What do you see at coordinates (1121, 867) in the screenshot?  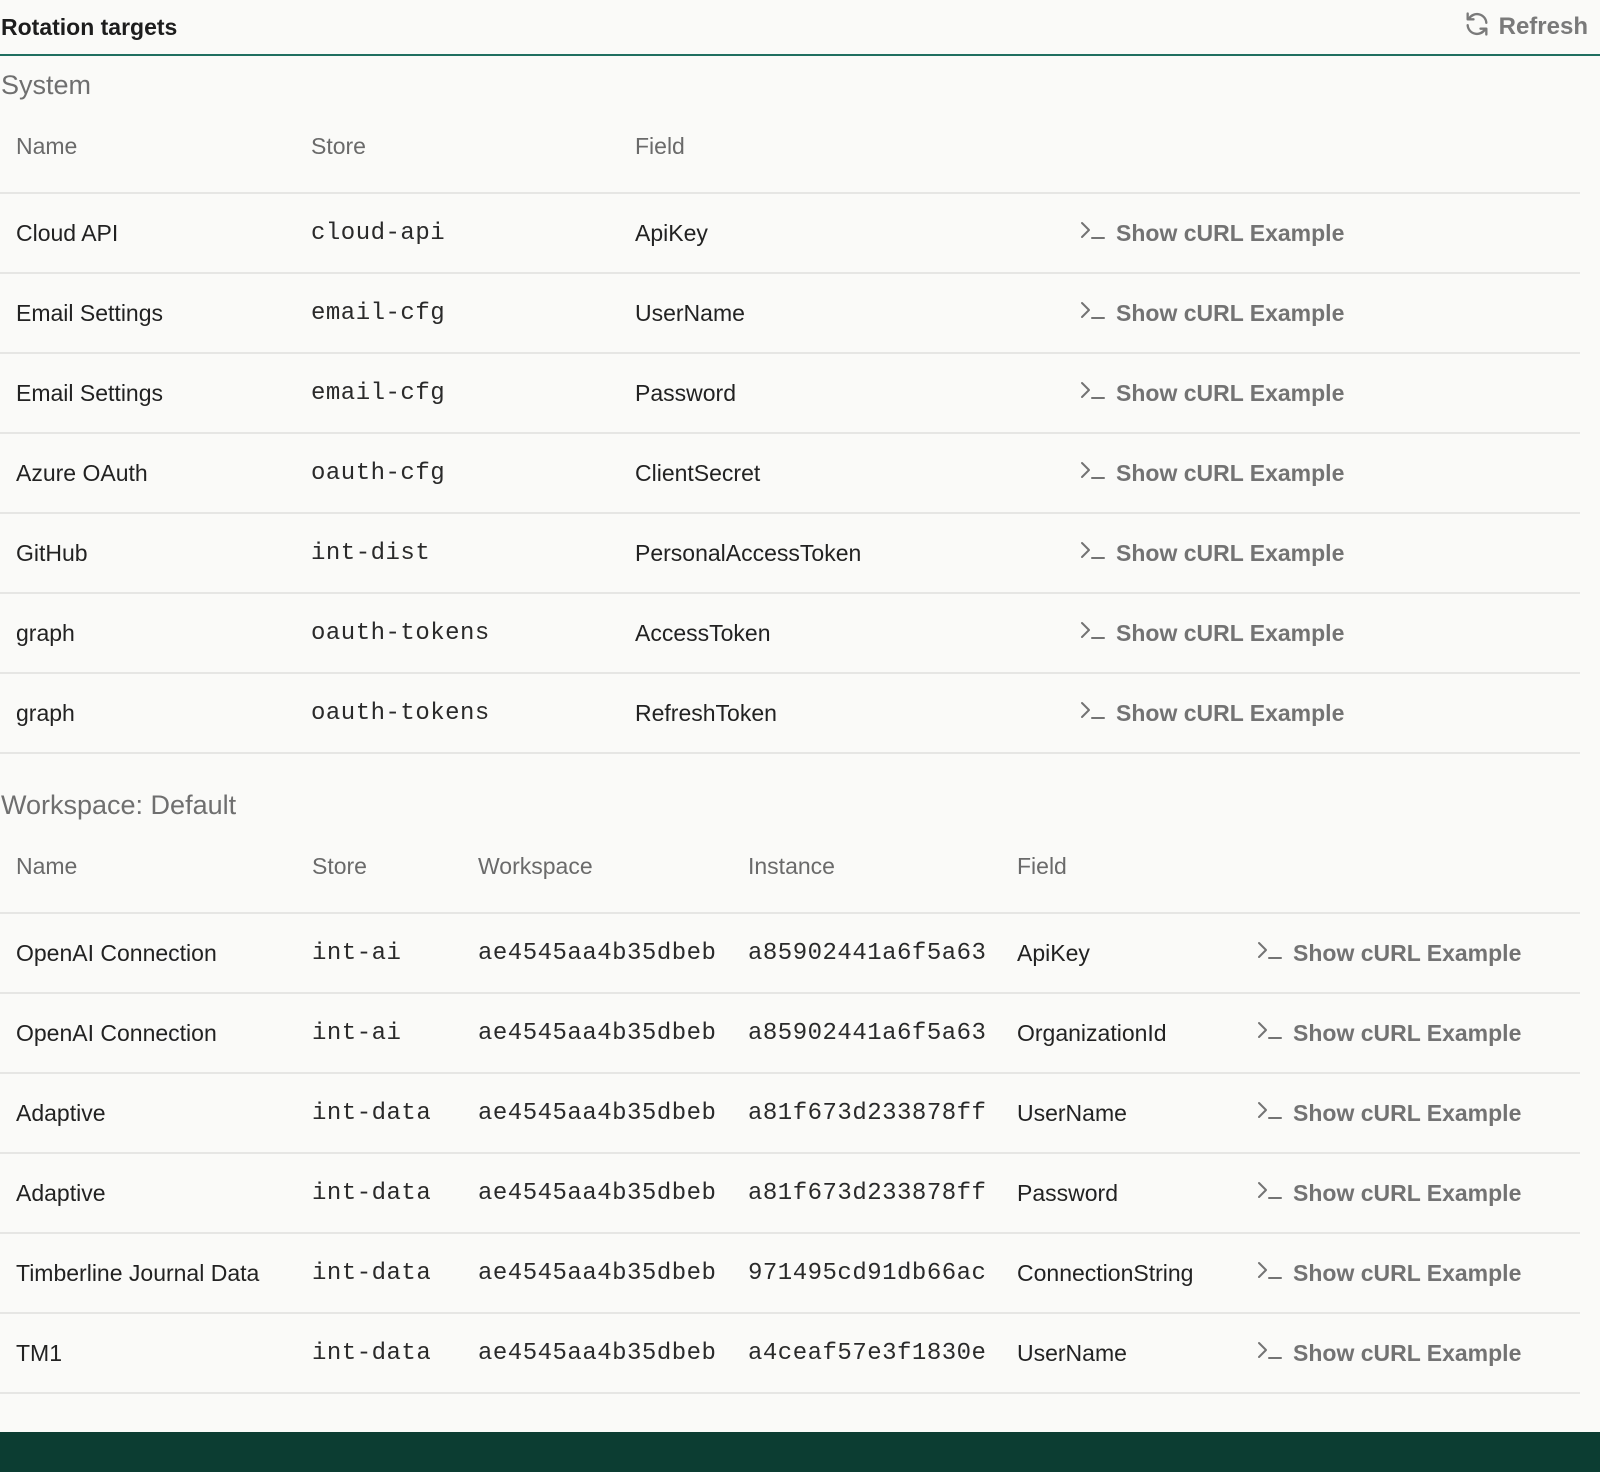 I see `col-header-field: Field` at bounding box center [1121, 867].